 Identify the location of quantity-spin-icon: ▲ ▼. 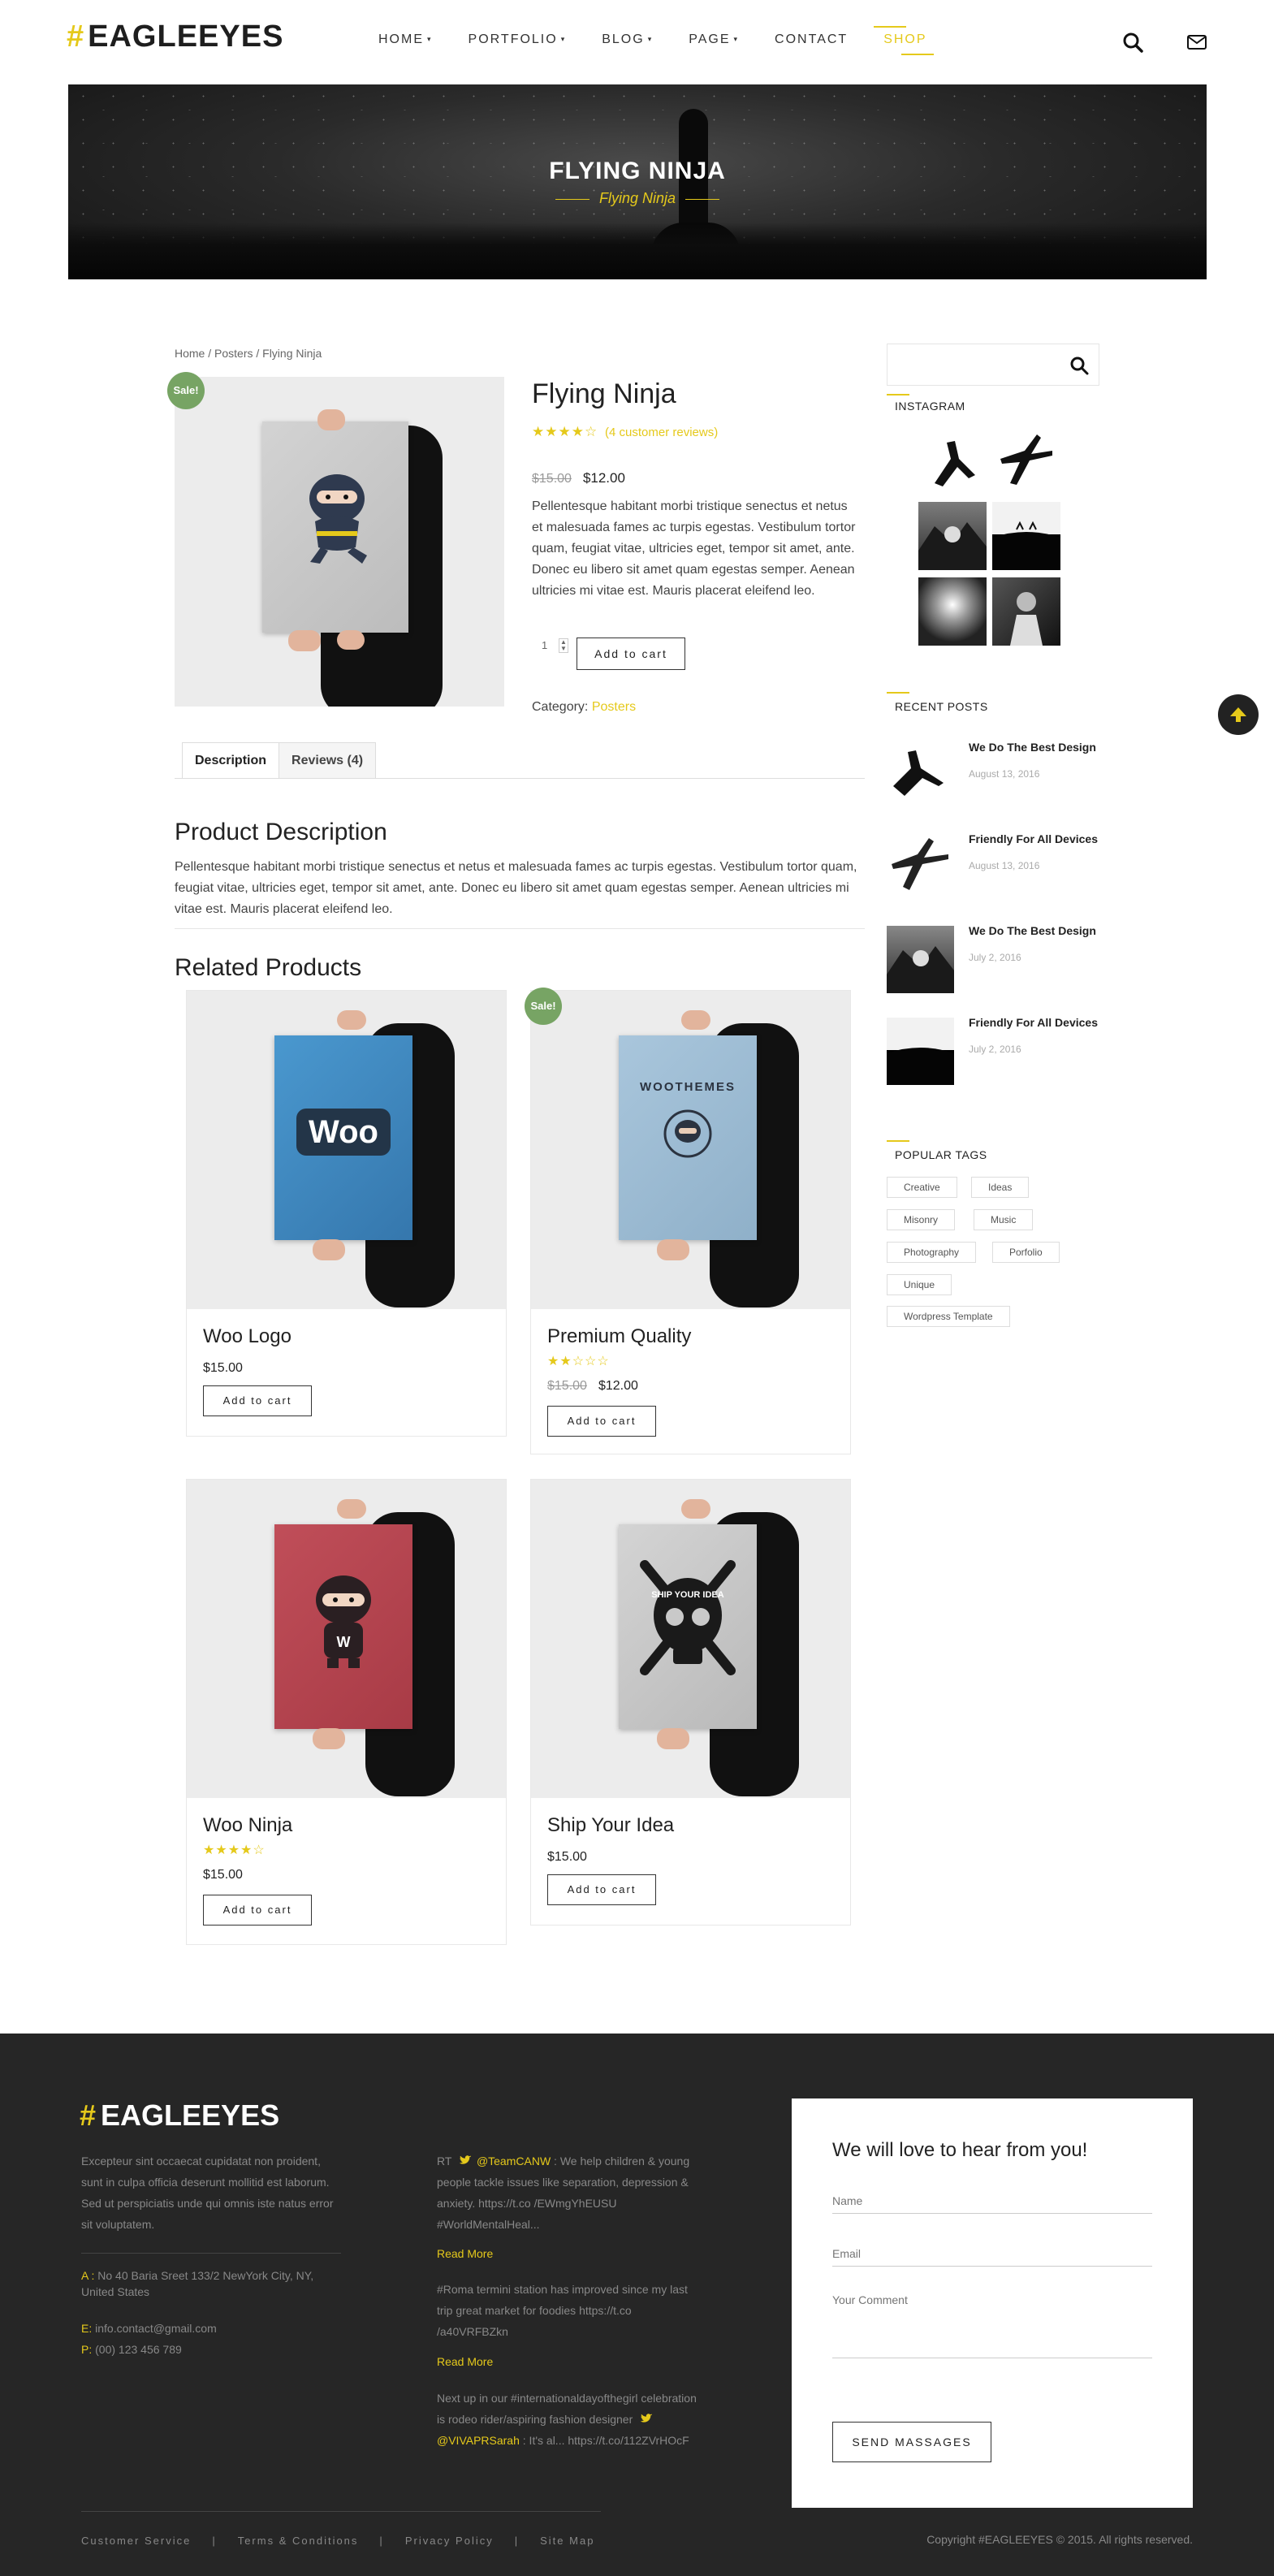
(563, 646).